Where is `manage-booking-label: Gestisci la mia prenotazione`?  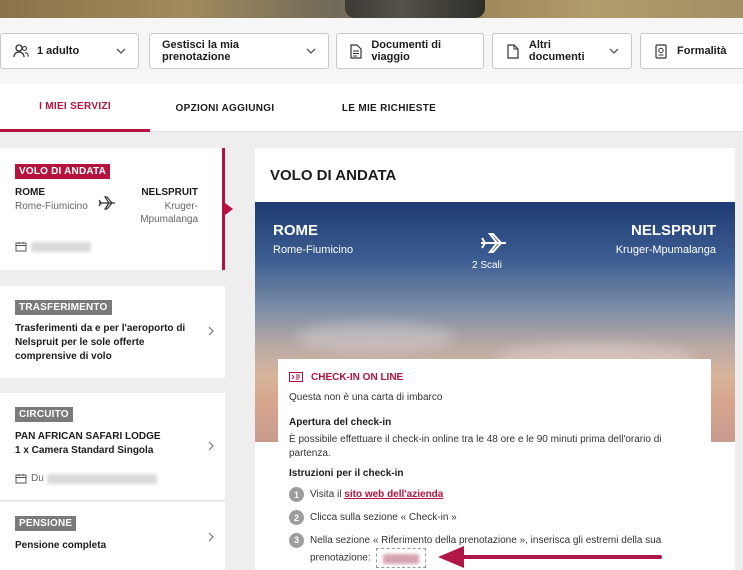 manage-booking-label: Gestisci la mia prenotazione is located at coordinates (201, 51).